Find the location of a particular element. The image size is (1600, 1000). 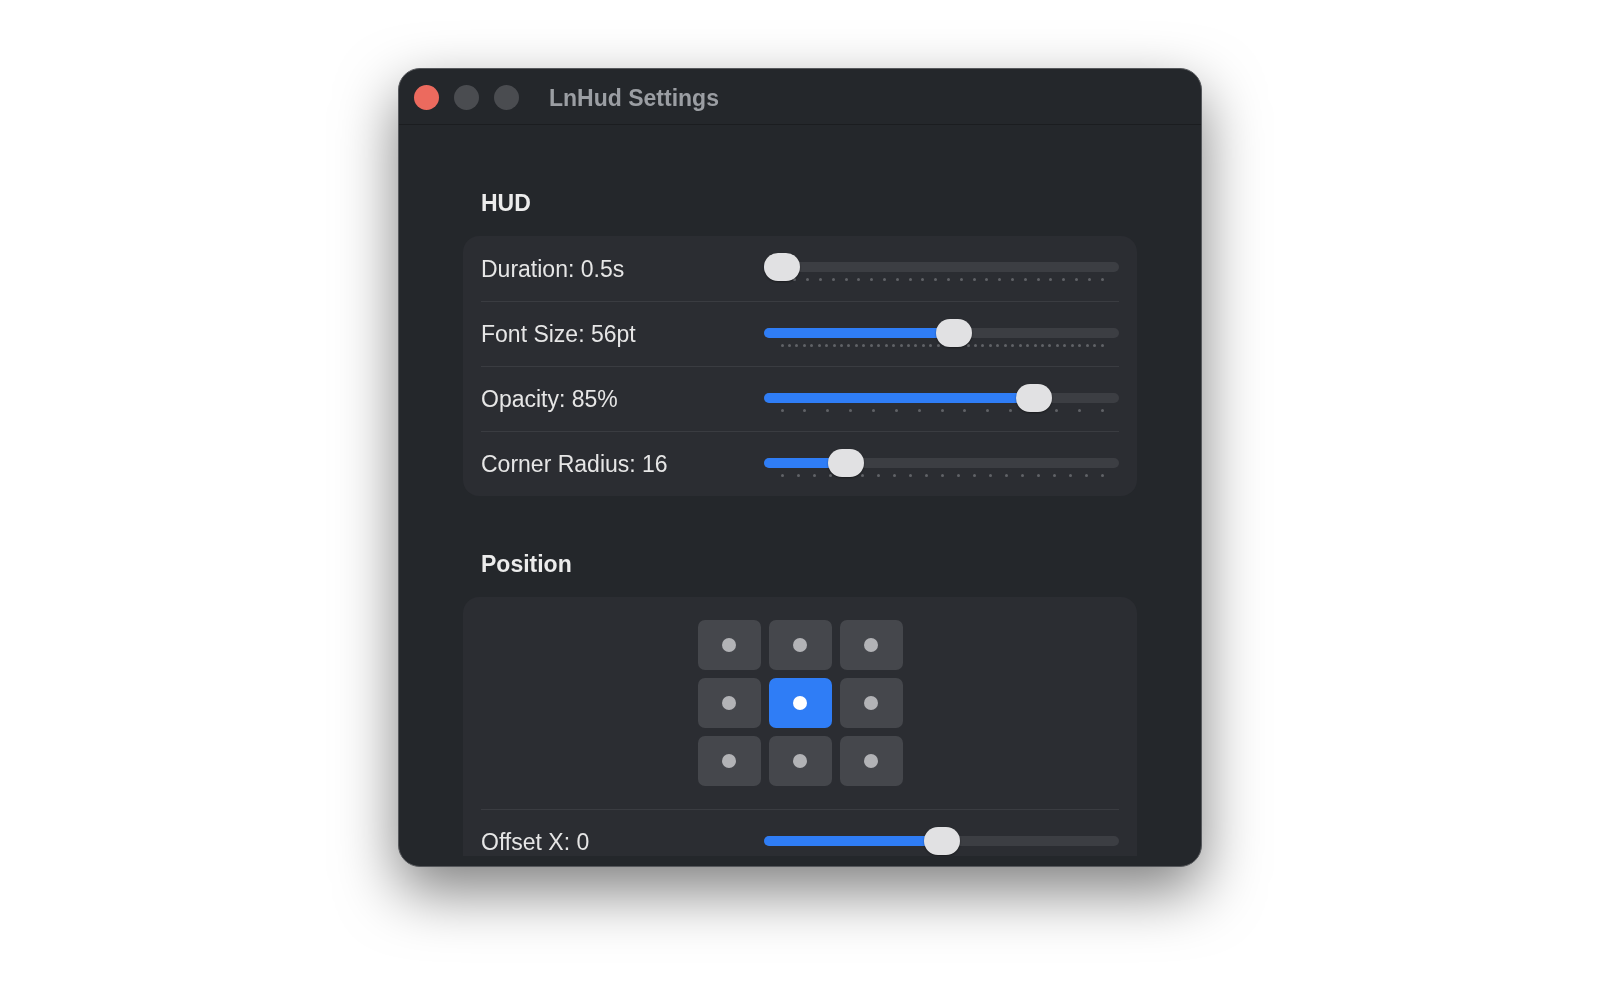

slider-label: Offset X: 0 is located at coordinates (536, 842).